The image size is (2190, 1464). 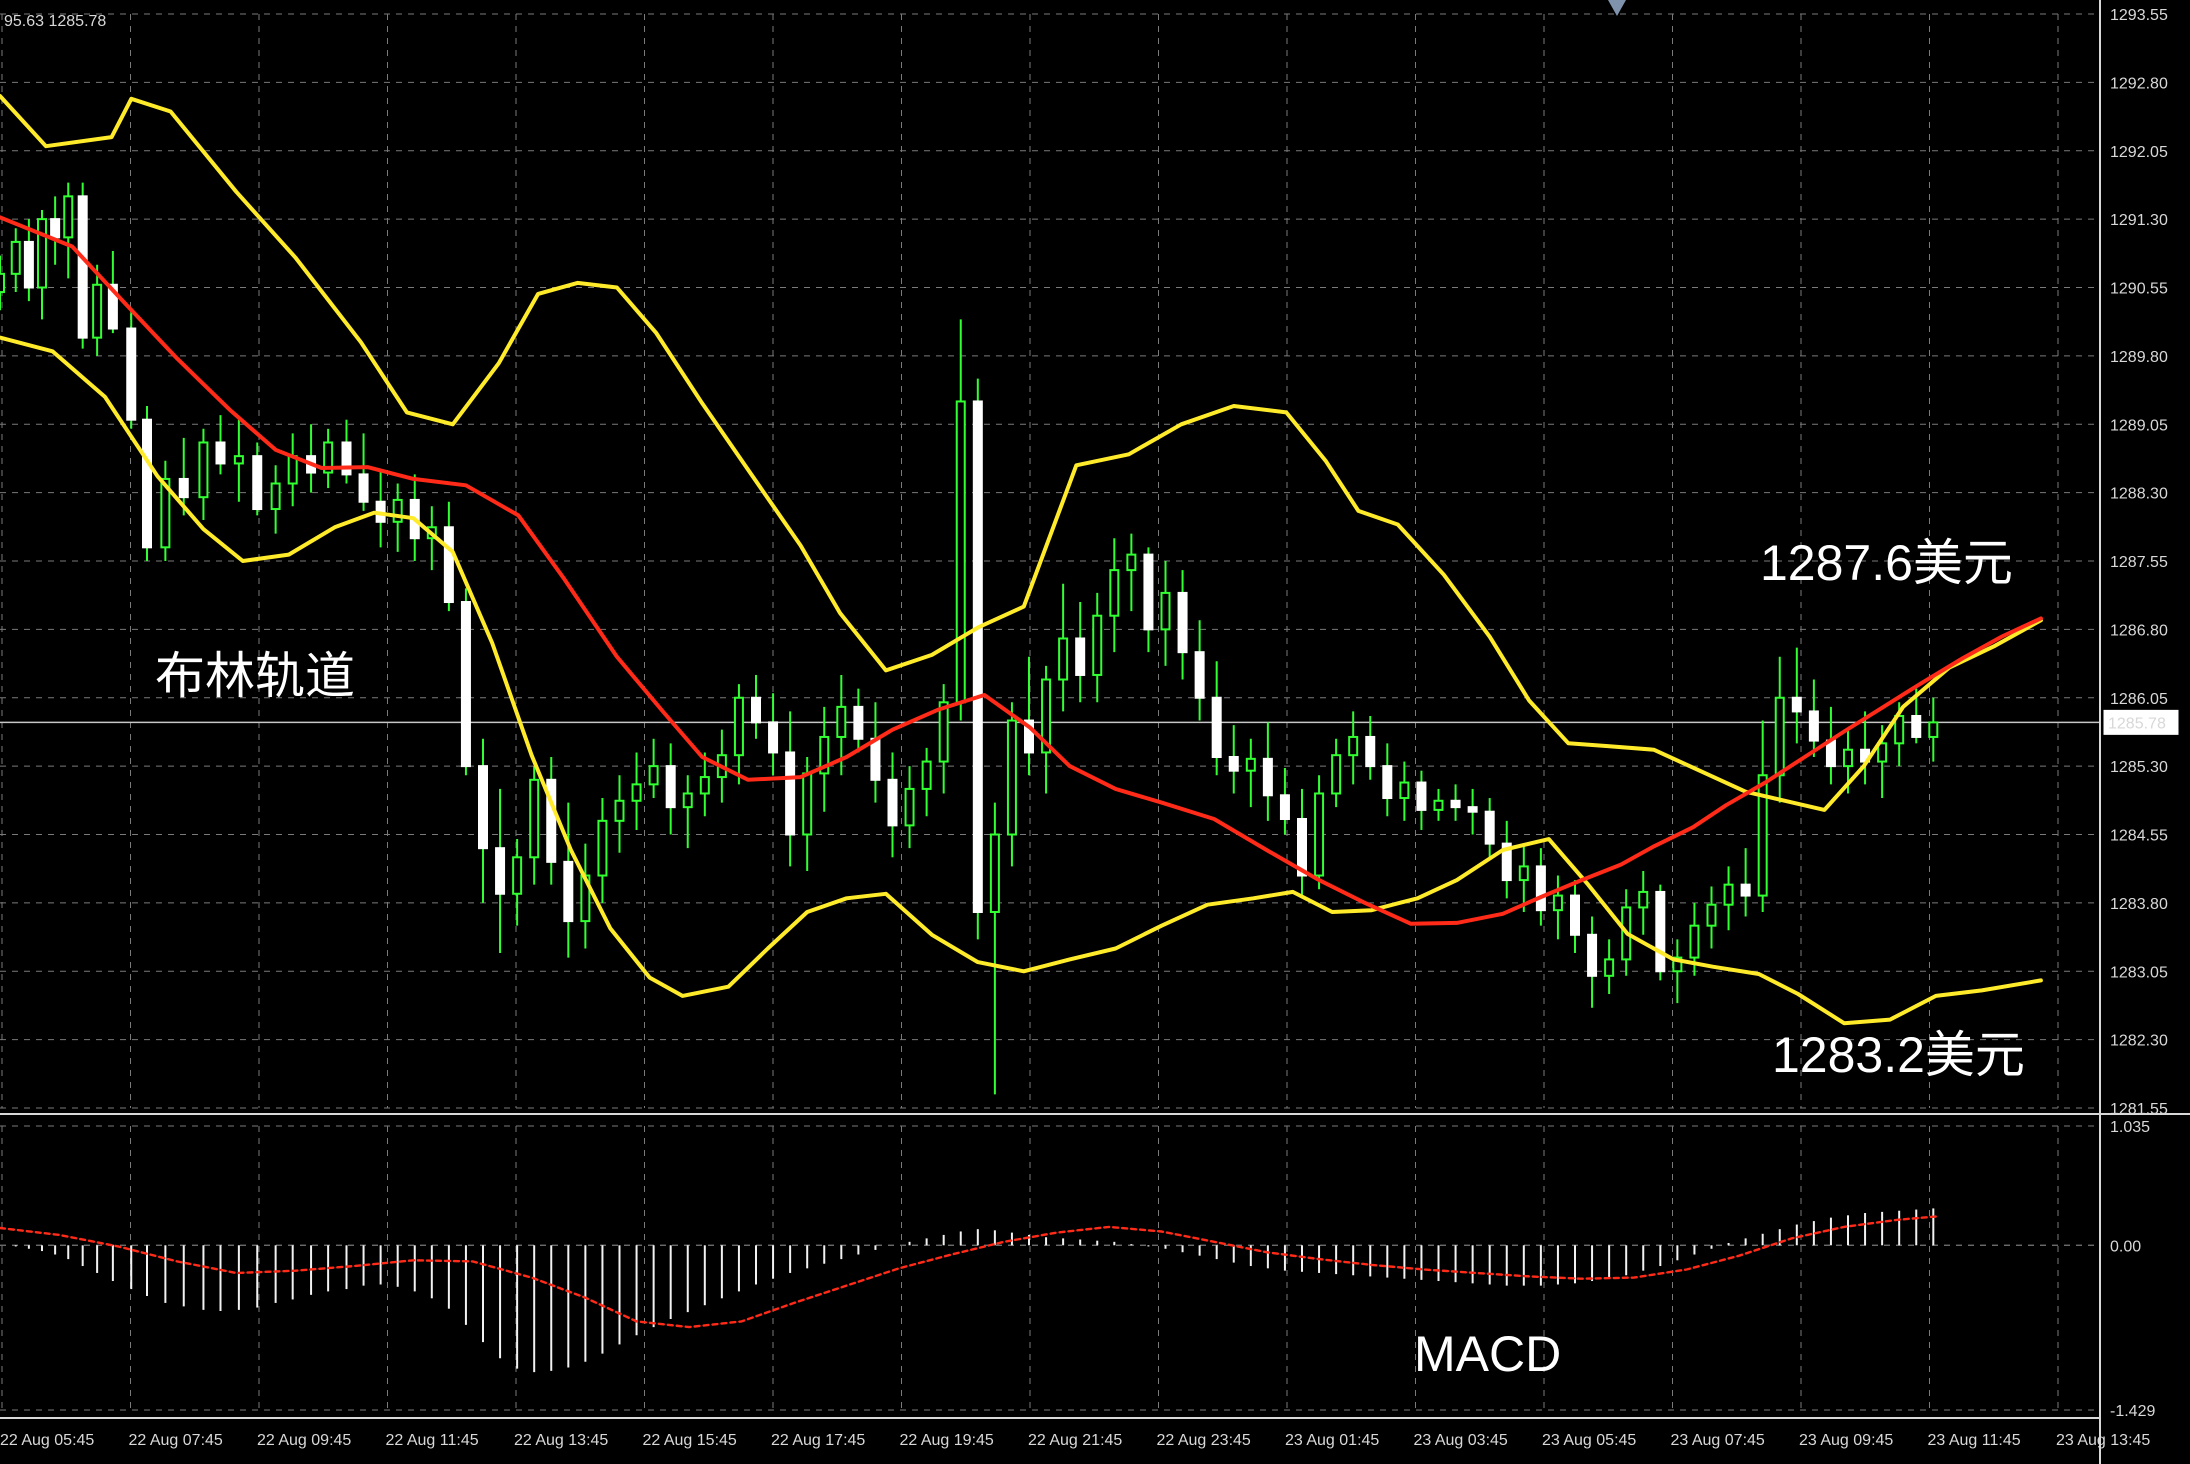 I want to click on time-tick-label-3: 22 Aug 11:45, so click(x=432, y=1440).